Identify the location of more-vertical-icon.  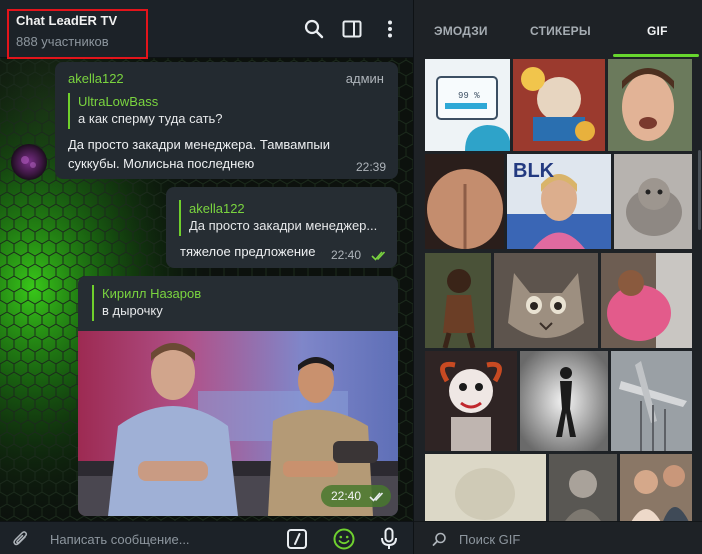
(390, 29).